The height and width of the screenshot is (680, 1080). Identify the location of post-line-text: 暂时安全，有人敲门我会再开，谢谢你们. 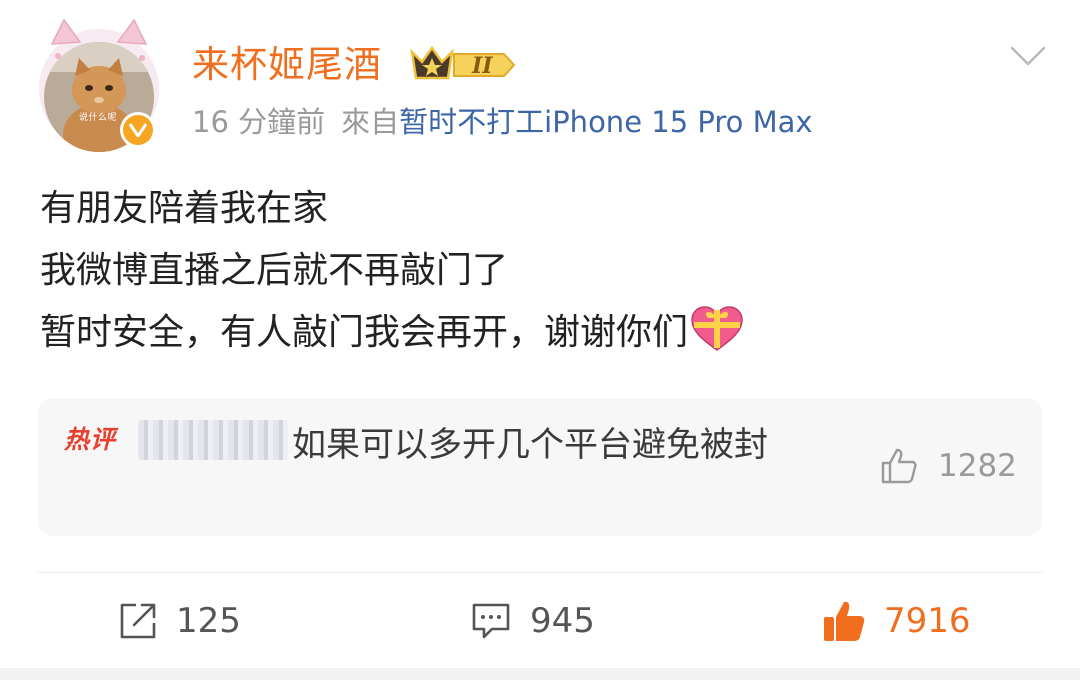
(364, 332).